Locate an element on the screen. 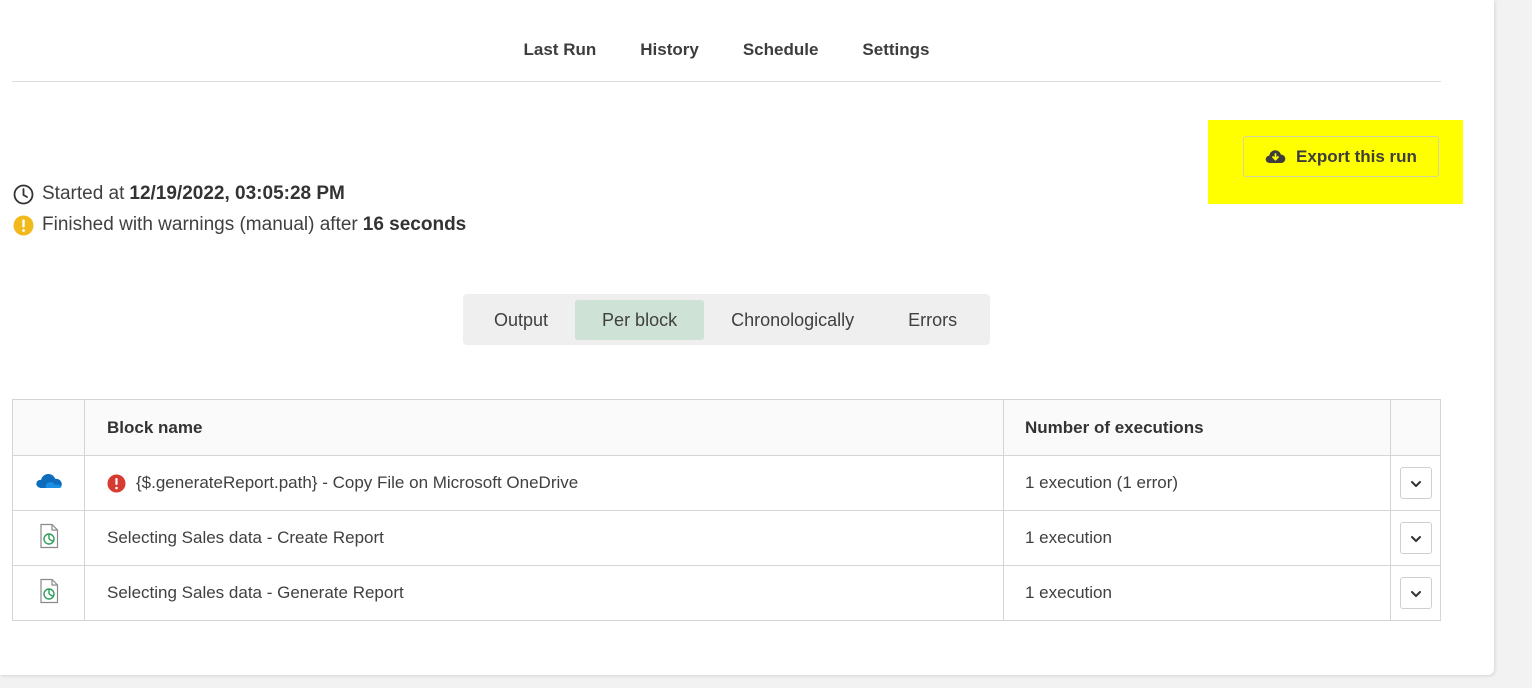  segment-output: Output is located at coordinates (521, 320).